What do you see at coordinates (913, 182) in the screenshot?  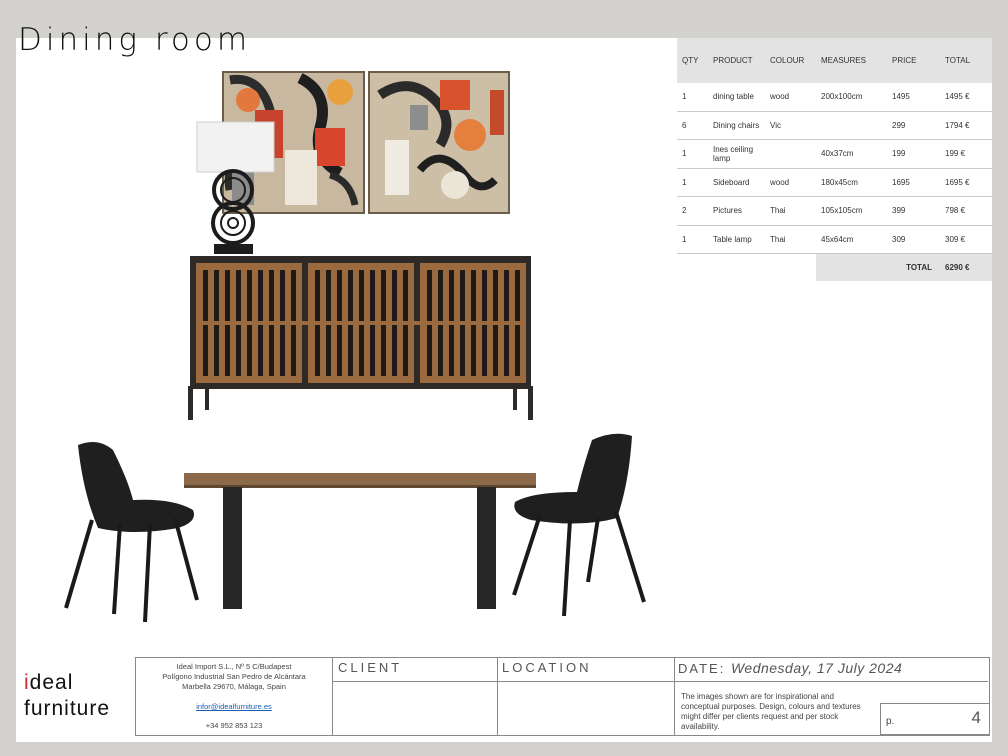 I see `cell-price: 1695` at bounding box center [913, 182].